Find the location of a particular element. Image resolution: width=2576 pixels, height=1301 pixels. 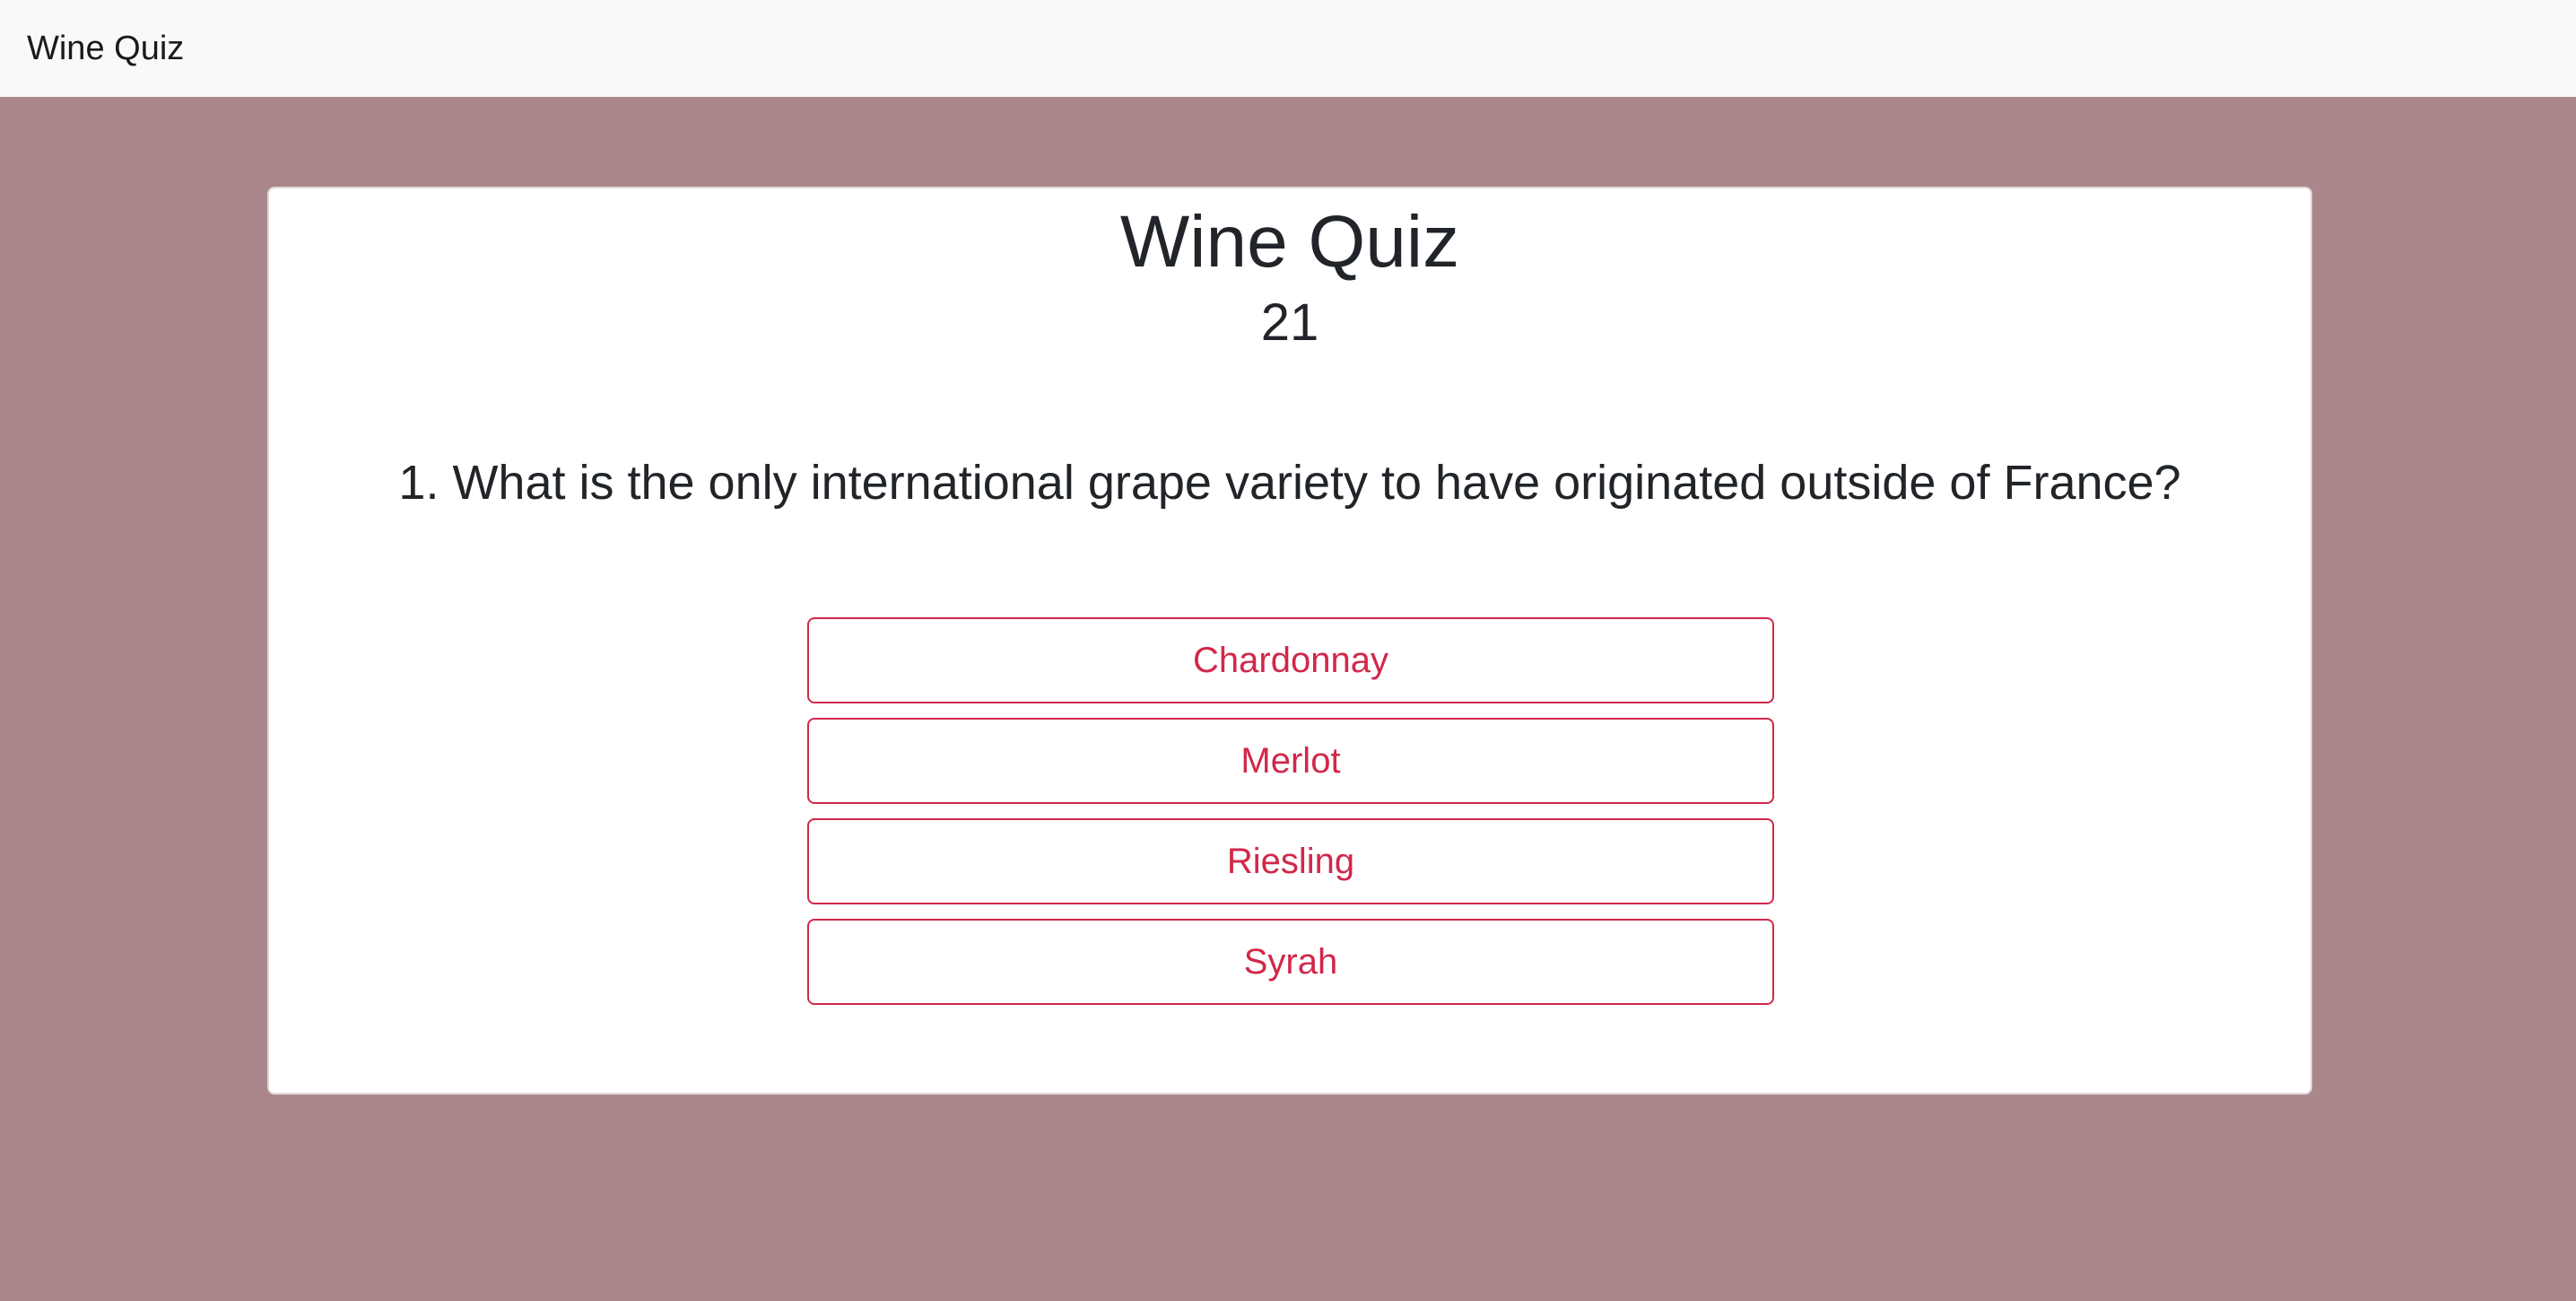

score-display: 21 is located at coordinates (1289, 322).